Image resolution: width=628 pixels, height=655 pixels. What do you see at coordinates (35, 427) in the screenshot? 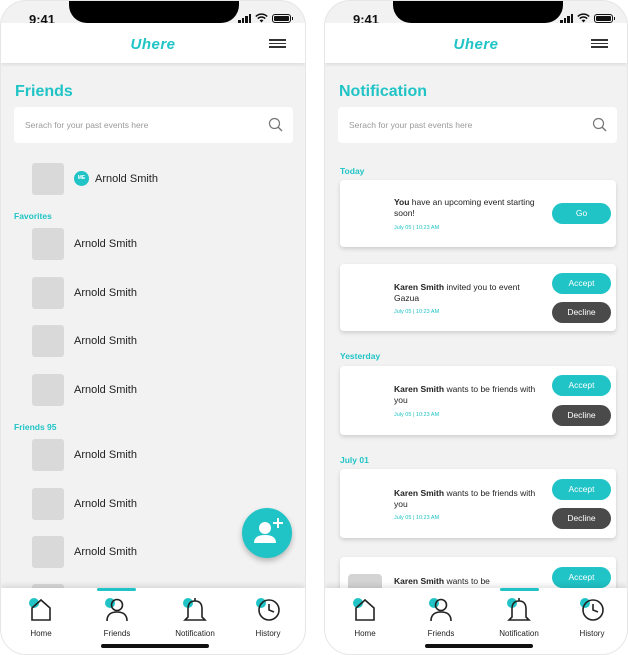
I see `friends-count-label: Friends 95` at bounding box center [35, 427].